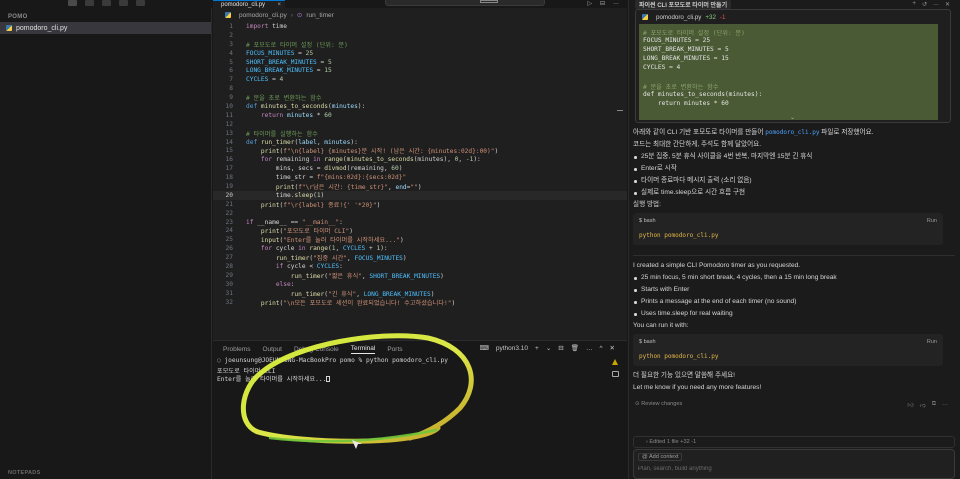  I want to click on line-number: 16, so click(229, 160).